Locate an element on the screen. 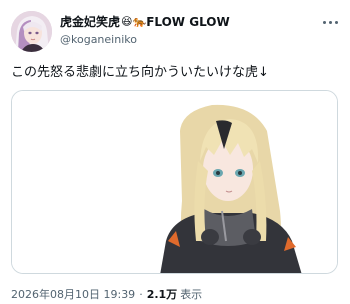 This screenshot has width=350, height=304. avatar-image is located at coordinates (31, 31).